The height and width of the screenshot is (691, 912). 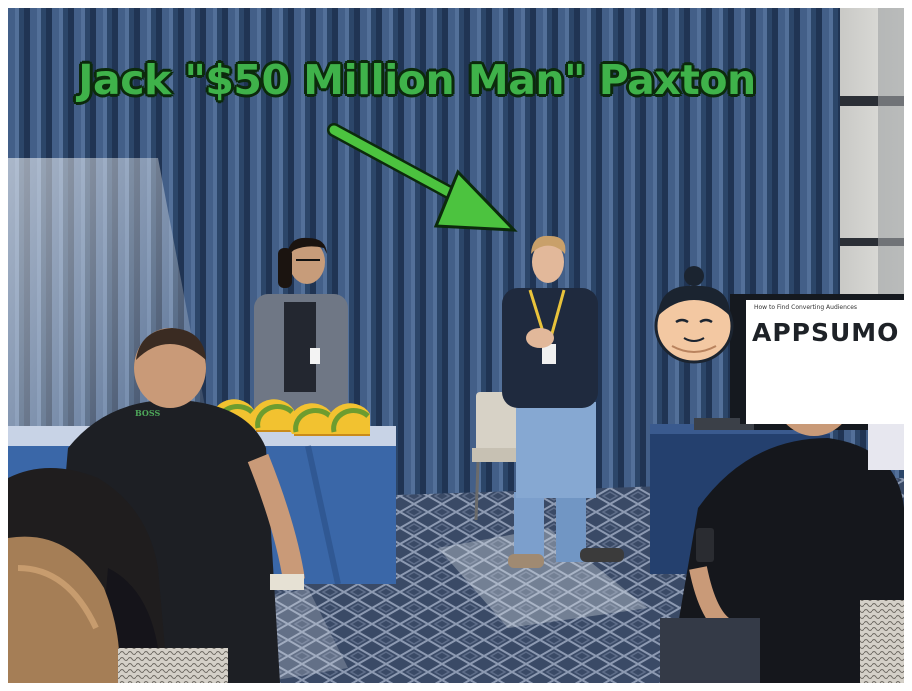 I want to click on shirt-logo: BOSS, so click(x=148, y=413).